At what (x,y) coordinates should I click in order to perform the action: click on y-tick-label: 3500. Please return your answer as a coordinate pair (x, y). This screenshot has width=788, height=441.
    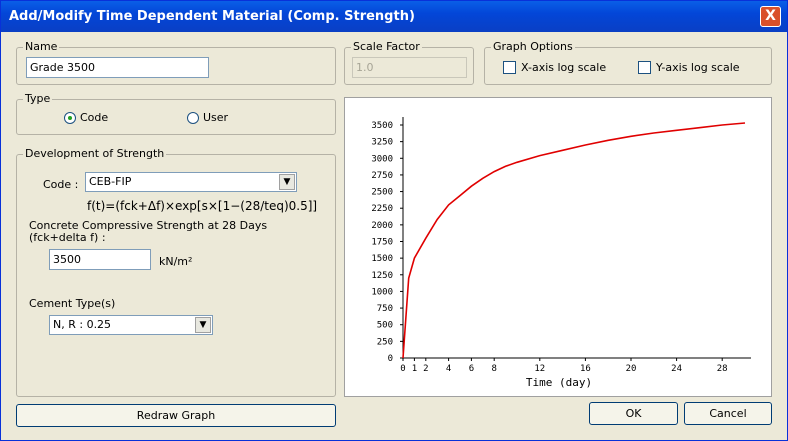
    Looking at the image, I should click on (382, 126).